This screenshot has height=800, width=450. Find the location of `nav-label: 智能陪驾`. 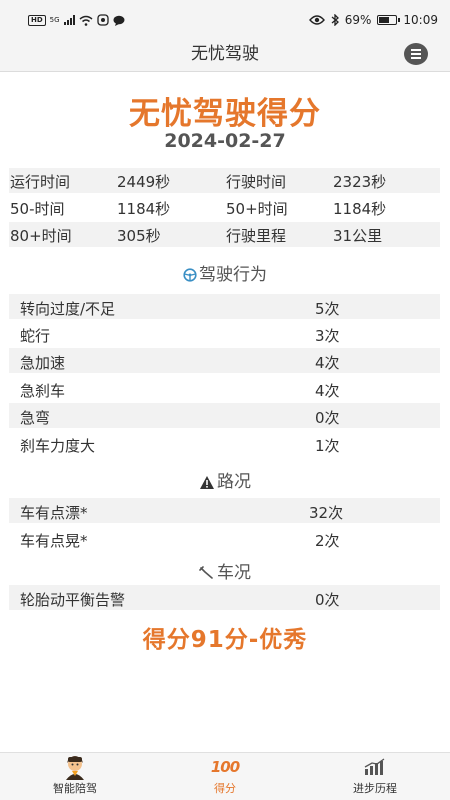

nav-label: 智能陪驾 is located at coordinates (75, 788).